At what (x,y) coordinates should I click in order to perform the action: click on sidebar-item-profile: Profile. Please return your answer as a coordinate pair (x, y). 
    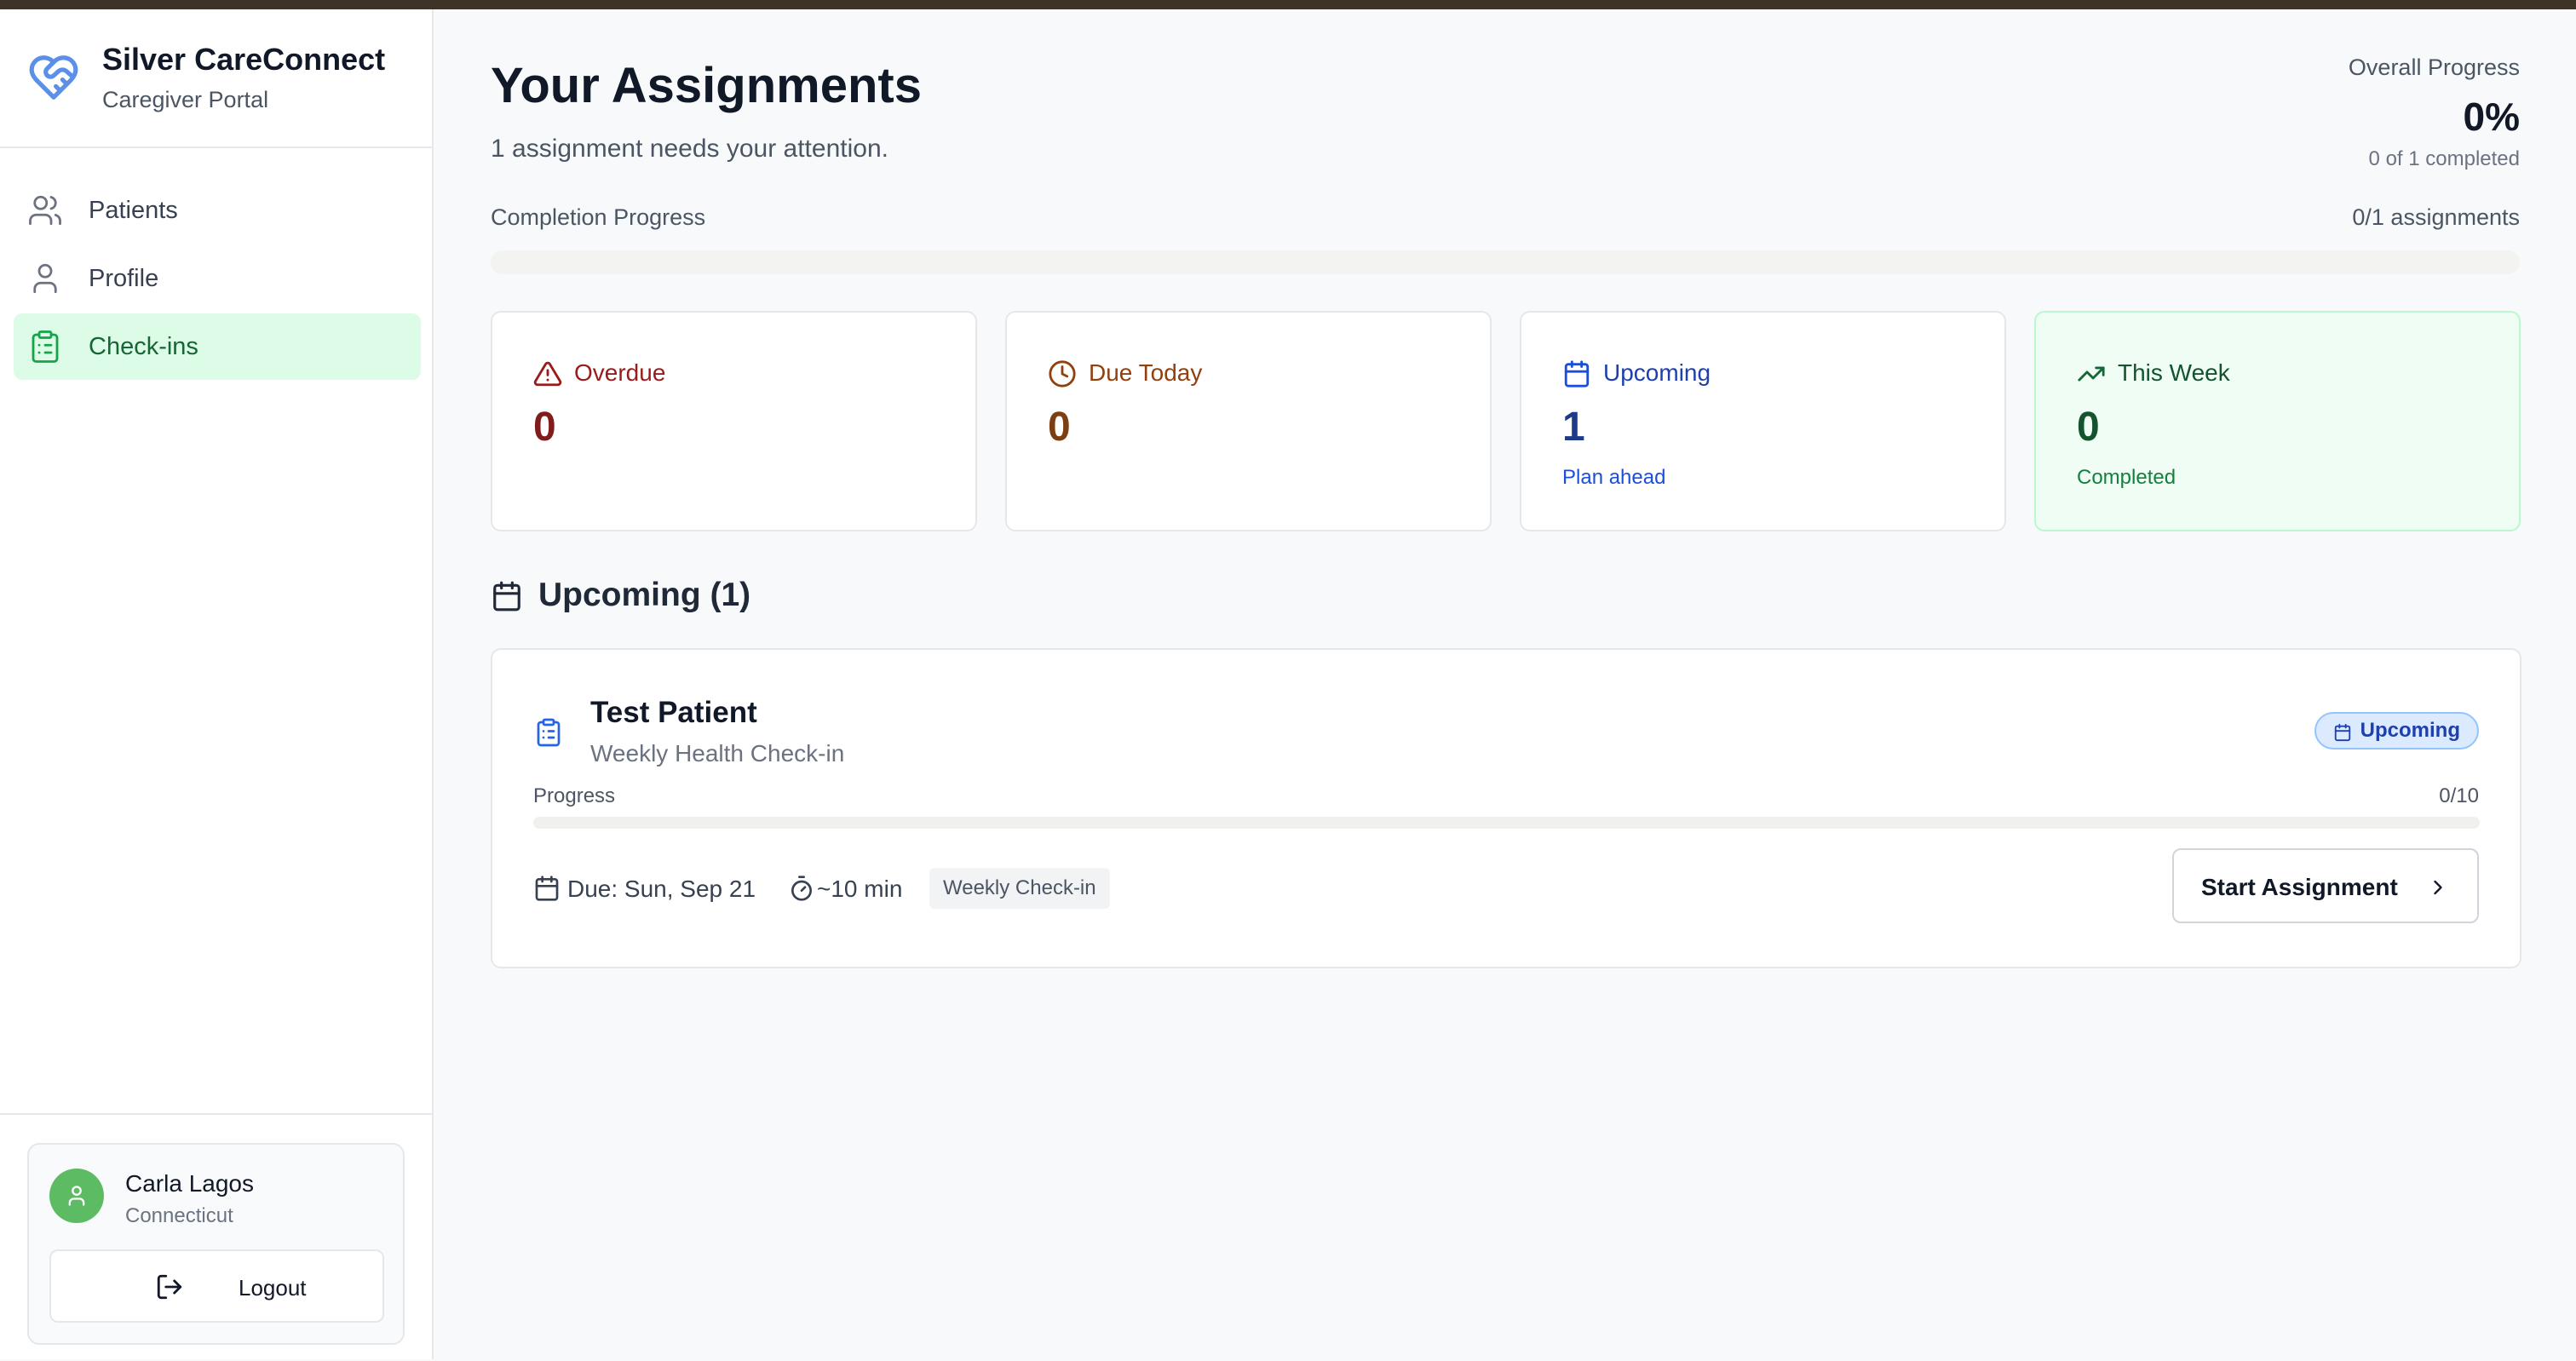
    Looking at the image, I should click on (217, 278).